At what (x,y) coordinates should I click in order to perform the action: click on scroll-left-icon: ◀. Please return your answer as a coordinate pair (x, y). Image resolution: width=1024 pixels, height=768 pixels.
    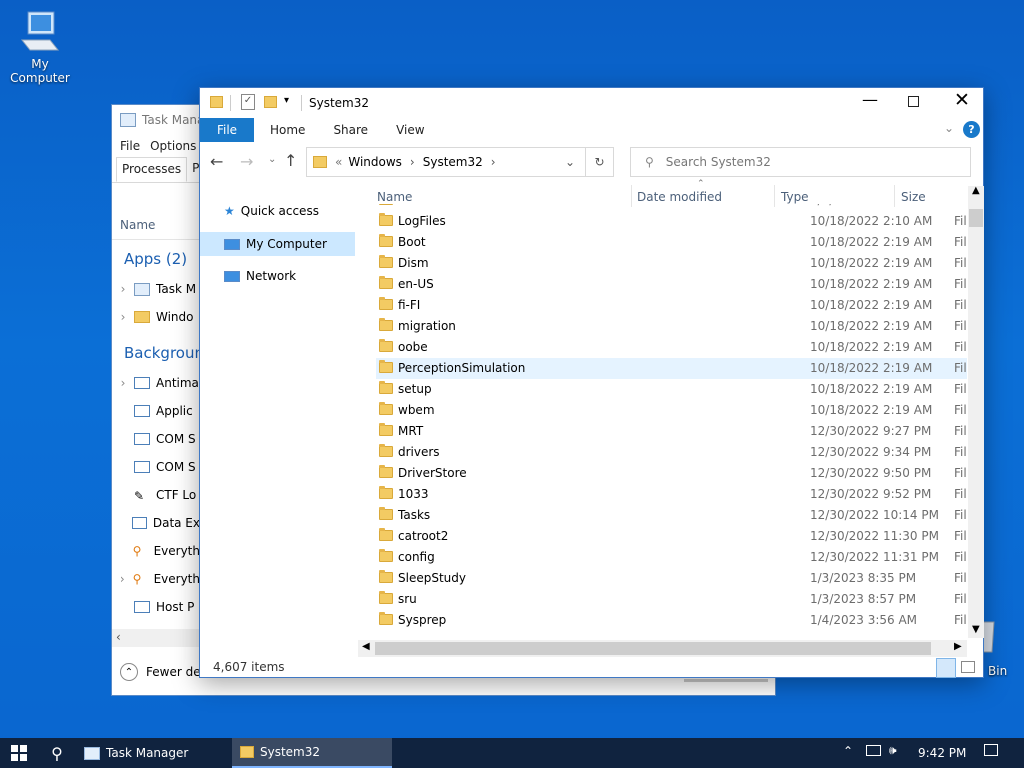
    Looking at the image, I should click on (366, 646).